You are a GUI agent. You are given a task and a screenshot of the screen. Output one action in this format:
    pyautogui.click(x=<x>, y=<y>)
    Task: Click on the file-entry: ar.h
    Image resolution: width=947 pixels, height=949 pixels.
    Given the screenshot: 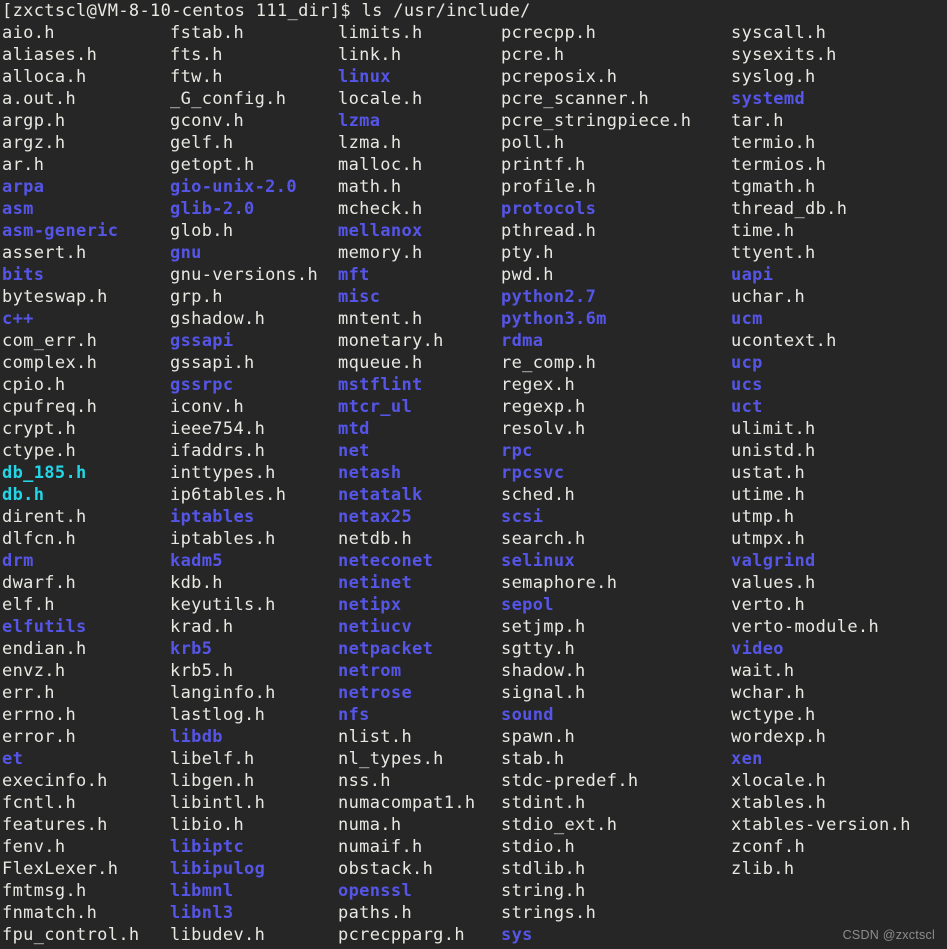 What is the action you would take?
    pyautogui.click(x=23, y=165)
    